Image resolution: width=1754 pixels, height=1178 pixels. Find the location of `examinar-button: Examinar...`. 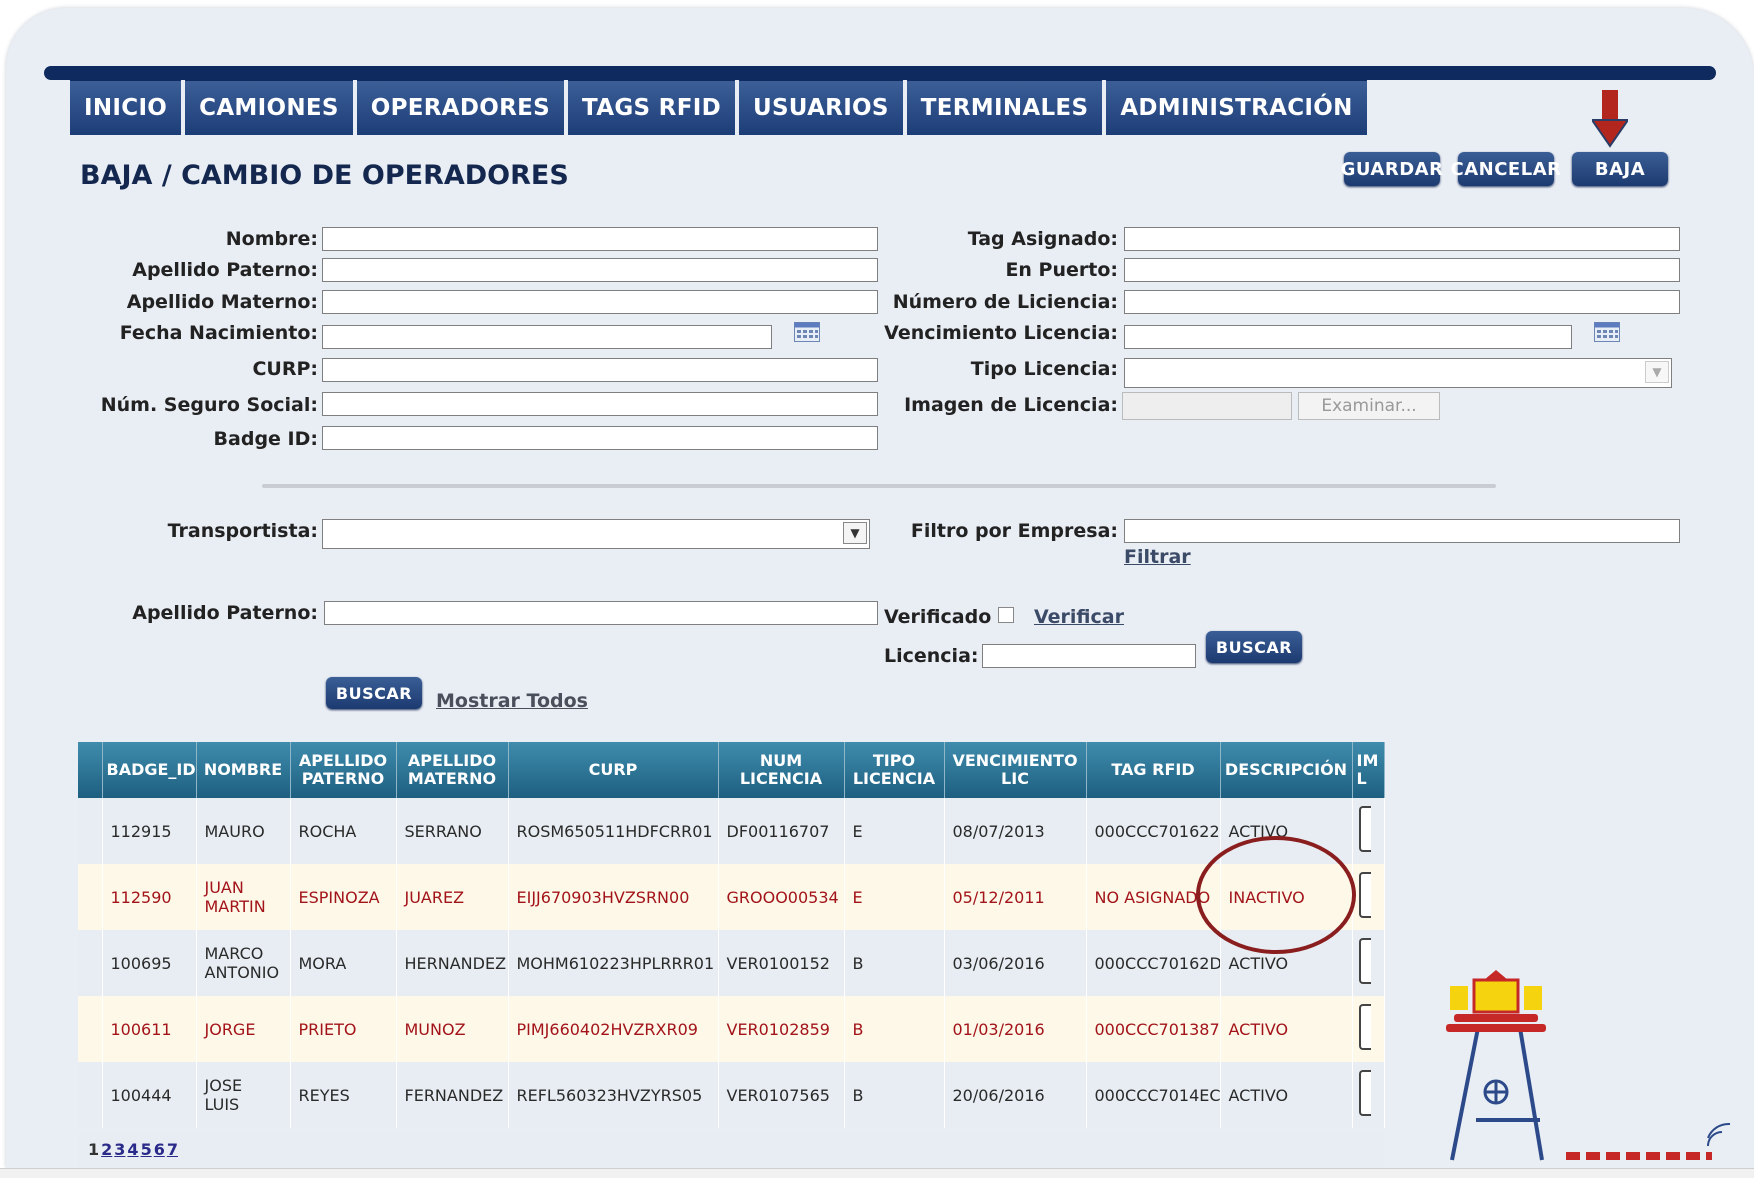

examinar-button: Examinar... is located at coordinates (1369, 406).